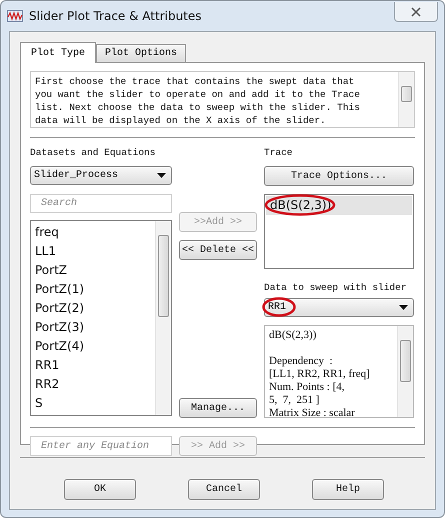 The height and width of the screenshot is (518, 445). Describe the element at coordinates (198, 101) in the screenshot. I see `description-text: First choose the trace that contains the swept data that you want the slider to operate on and add it to the Trace list. Next choose the data to sweep with the slider. This data will be displayed on the X axis of the slider.` at that location.